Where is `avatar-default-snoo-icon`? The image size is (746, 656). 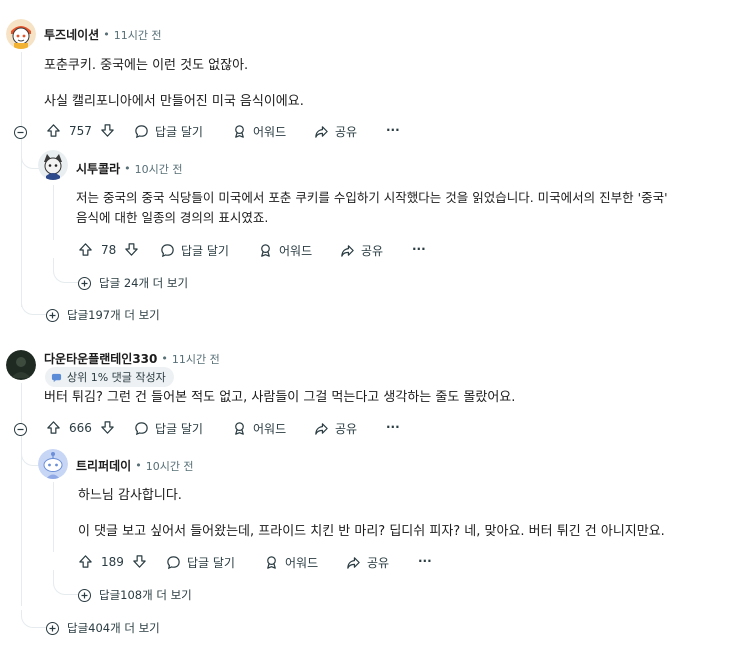 avatar-default-snoo-icon is located at coordinates (53, 464).